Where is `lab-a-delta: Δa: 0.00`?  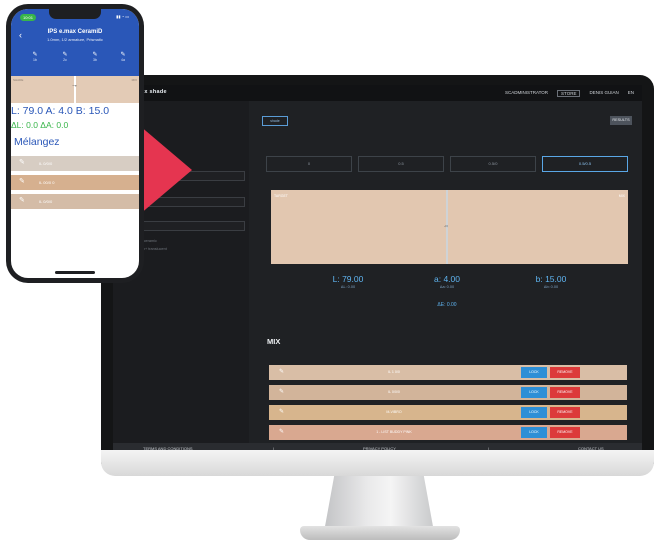 lab-a-delta: Δa: 0.00 is located at coordinates (447, 287).